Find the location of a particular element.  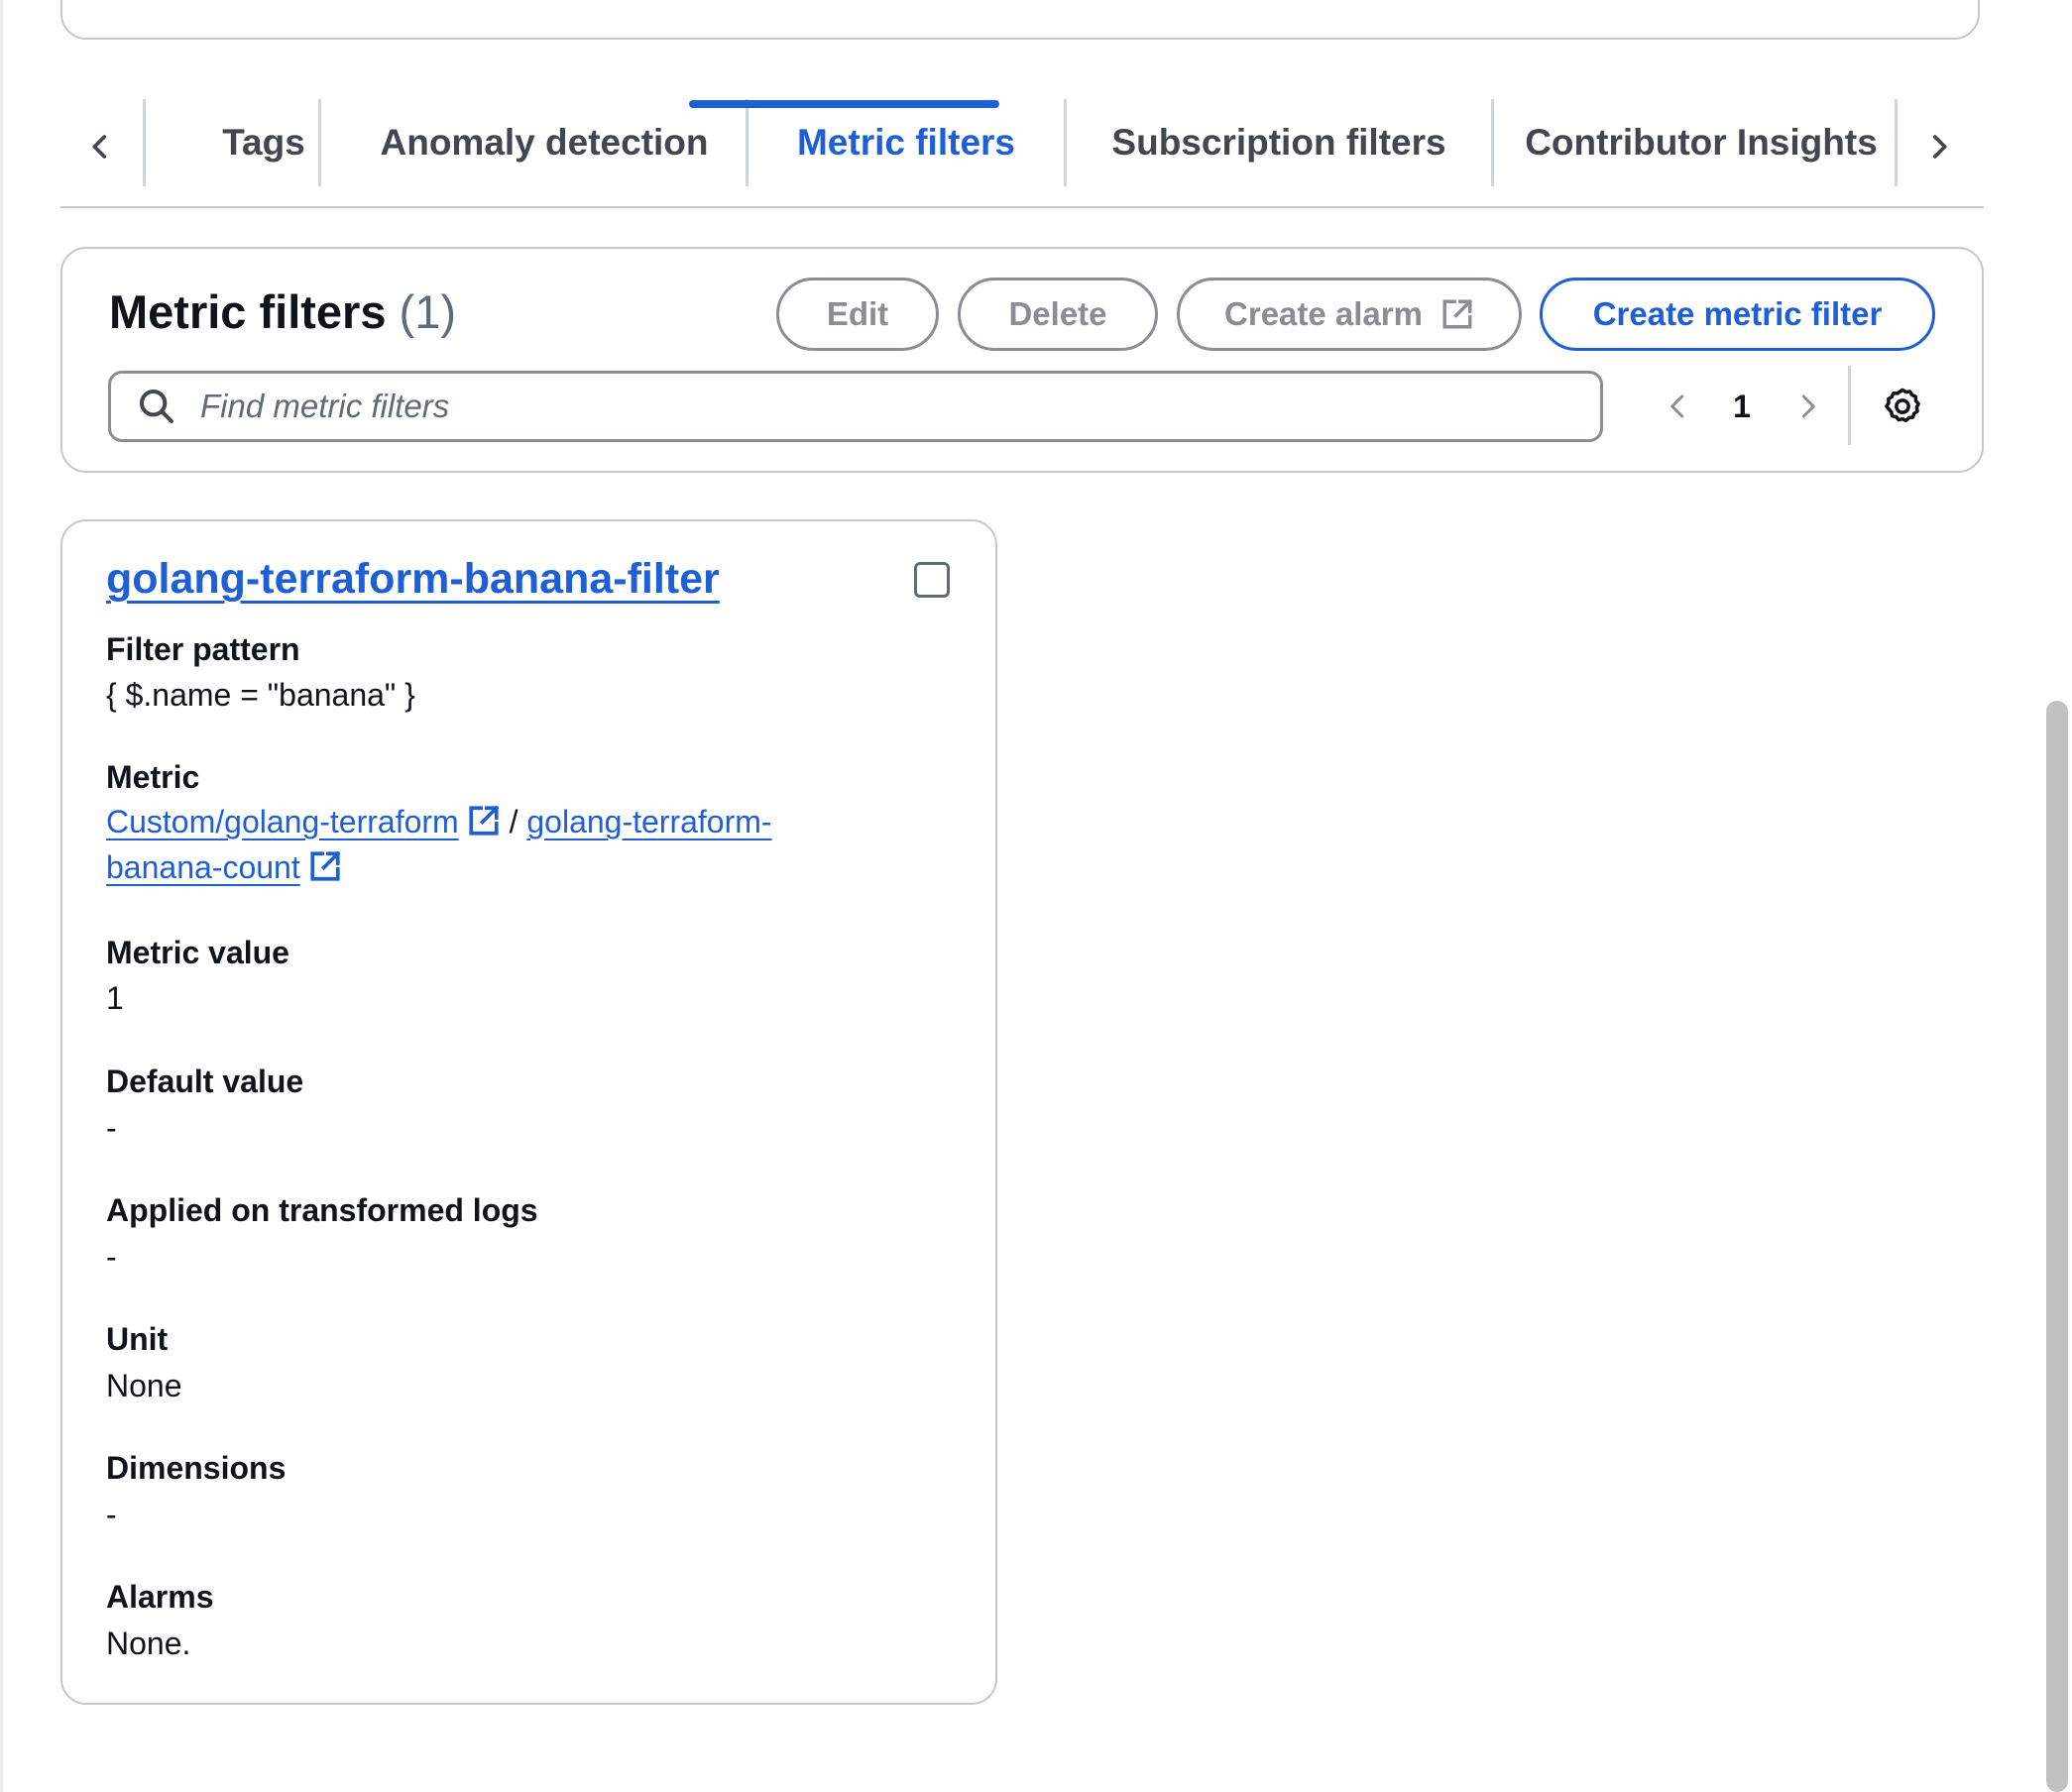

alarms-label: Alarms is located at coordinates (160, 1597).